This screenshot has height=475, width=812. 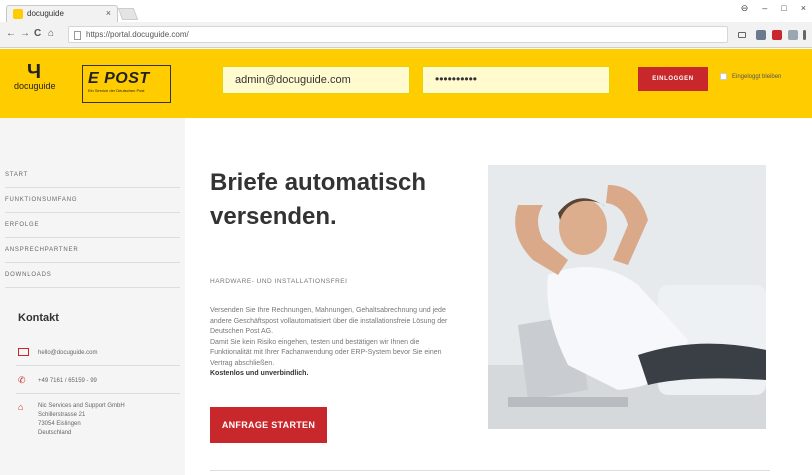 I want to click on sidebar-item-start: START, so click(x=92, y=175).